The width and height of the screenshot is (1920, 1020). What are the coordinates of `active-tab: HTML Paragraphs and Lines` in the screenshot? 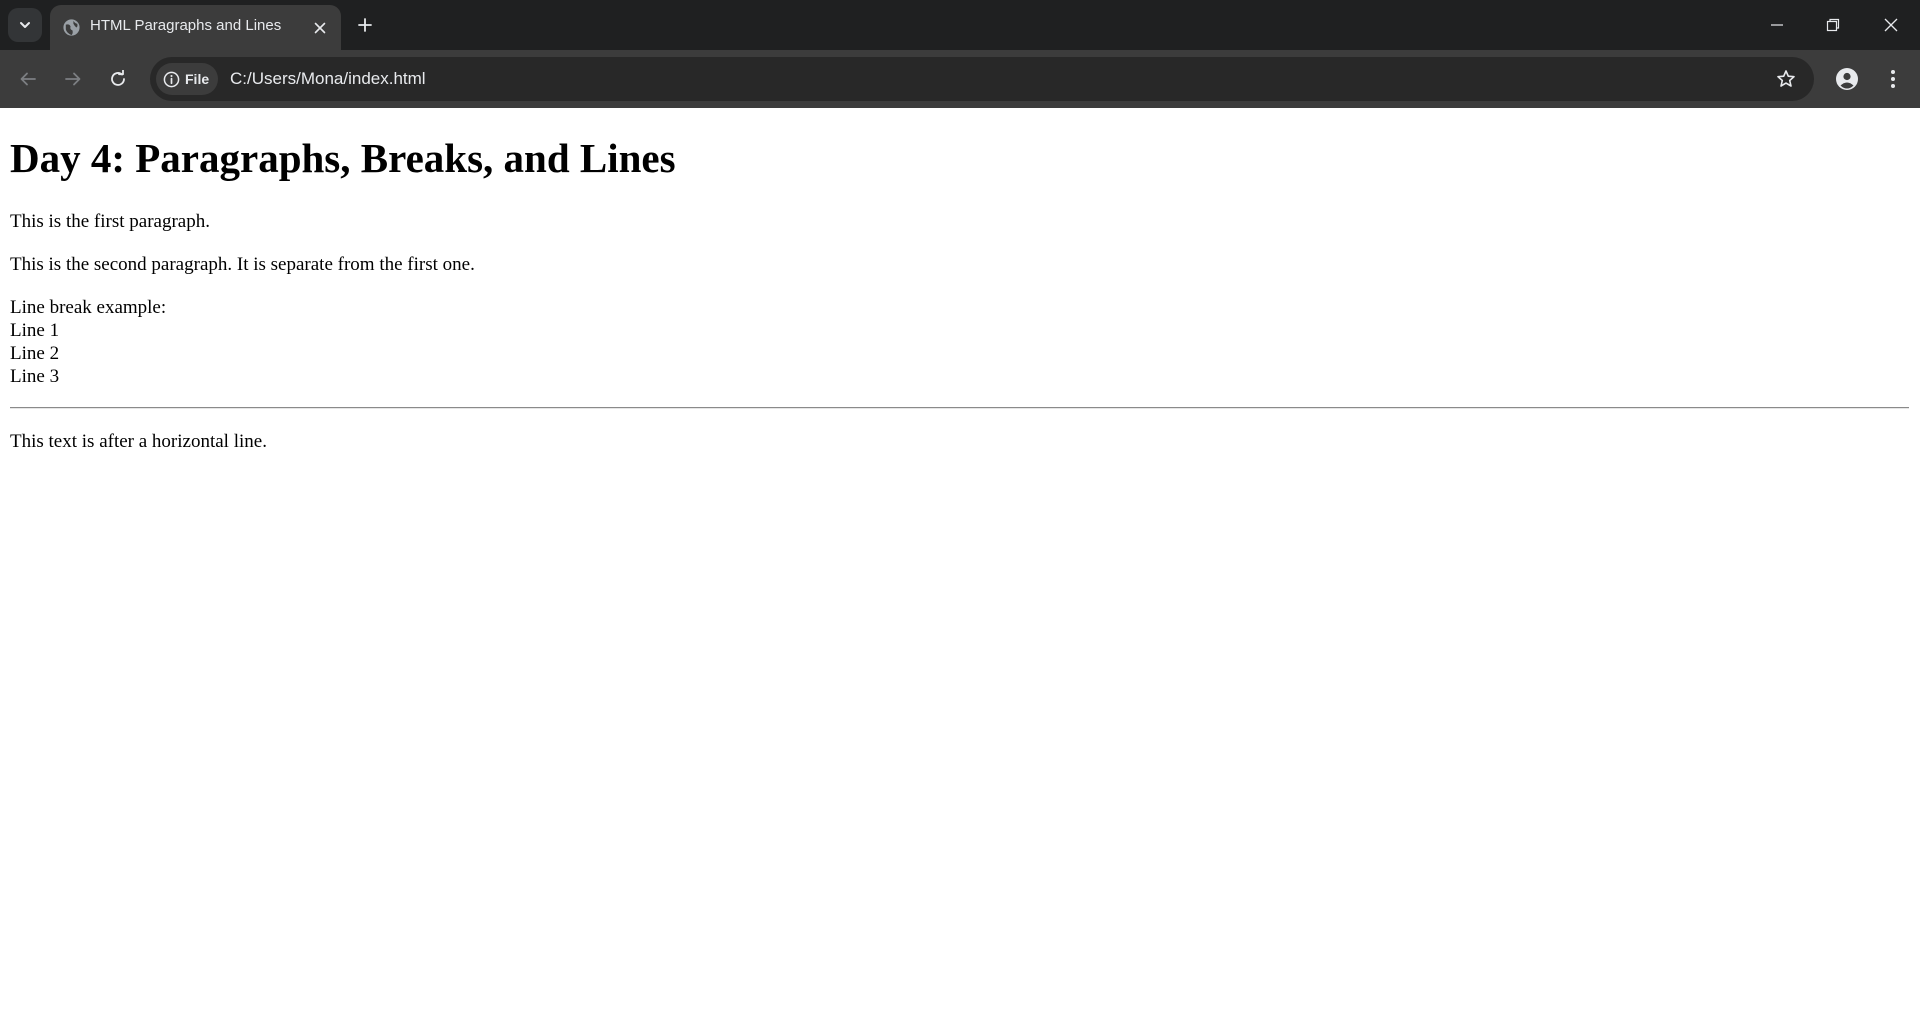 It's located at (195, 27).